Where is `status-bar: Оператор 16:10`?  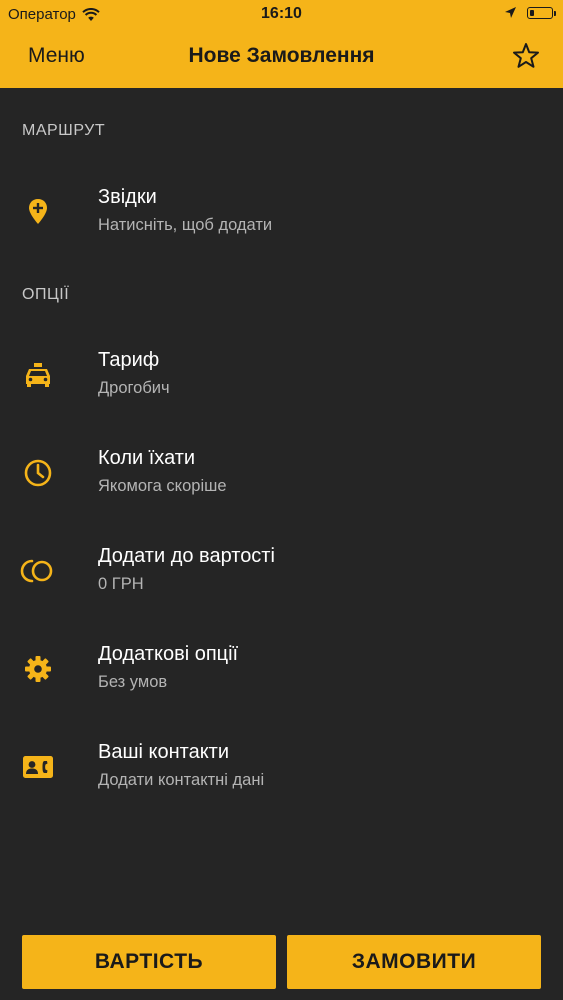
status-bar: Оператор 16:10 is located at coordinates (281, 15).